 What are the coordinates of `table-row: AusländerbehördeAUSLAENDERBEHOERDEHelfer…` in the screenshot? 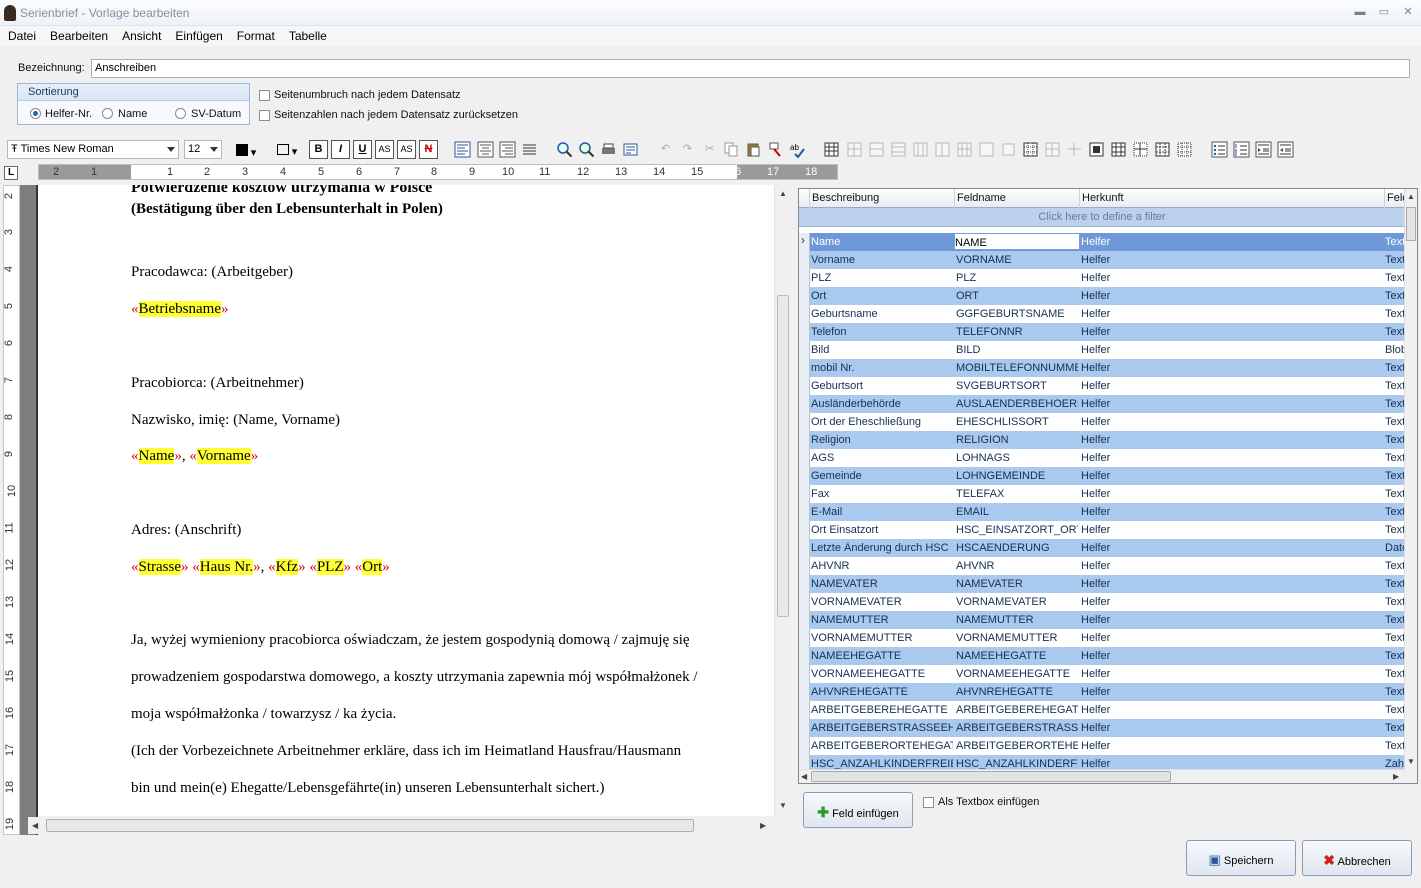 It's located at (1102, 404).